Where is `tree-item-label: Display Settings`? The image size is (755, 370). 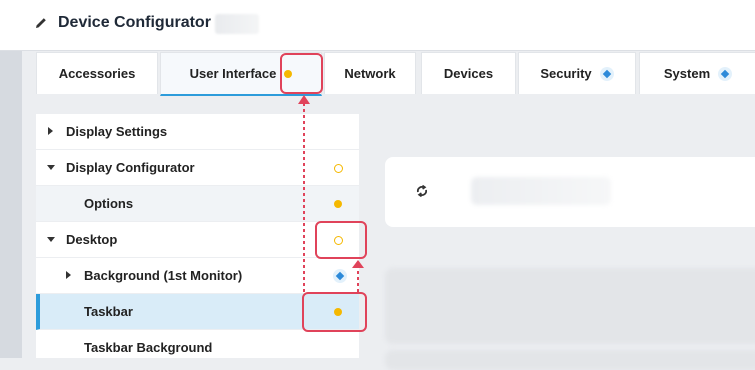 tree-item-label: Display Settings is located at coordinates (117, 131).